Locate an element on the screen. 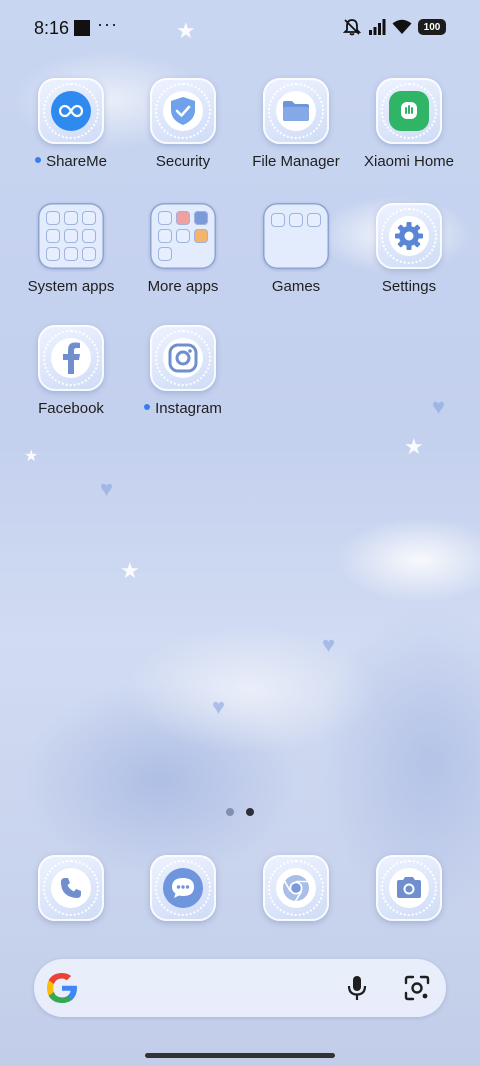 Image resolution: width=480 pixels, height=1066 pixels. folder-label: System apps is located at coordinates (71, 286).